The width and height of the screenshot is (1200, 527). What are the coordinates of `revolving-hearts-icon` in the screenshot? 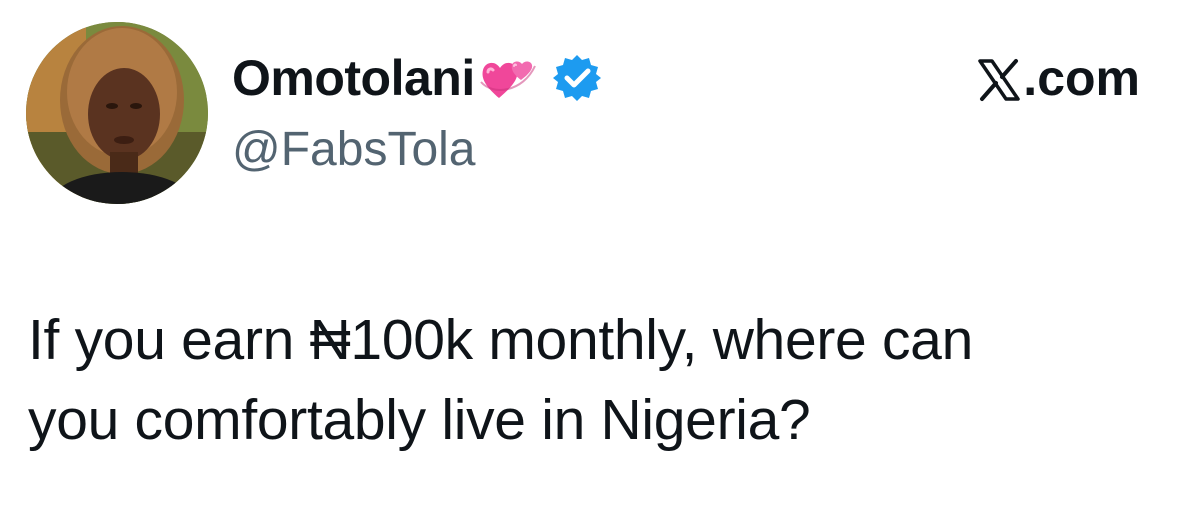 It's located at (508, 78).